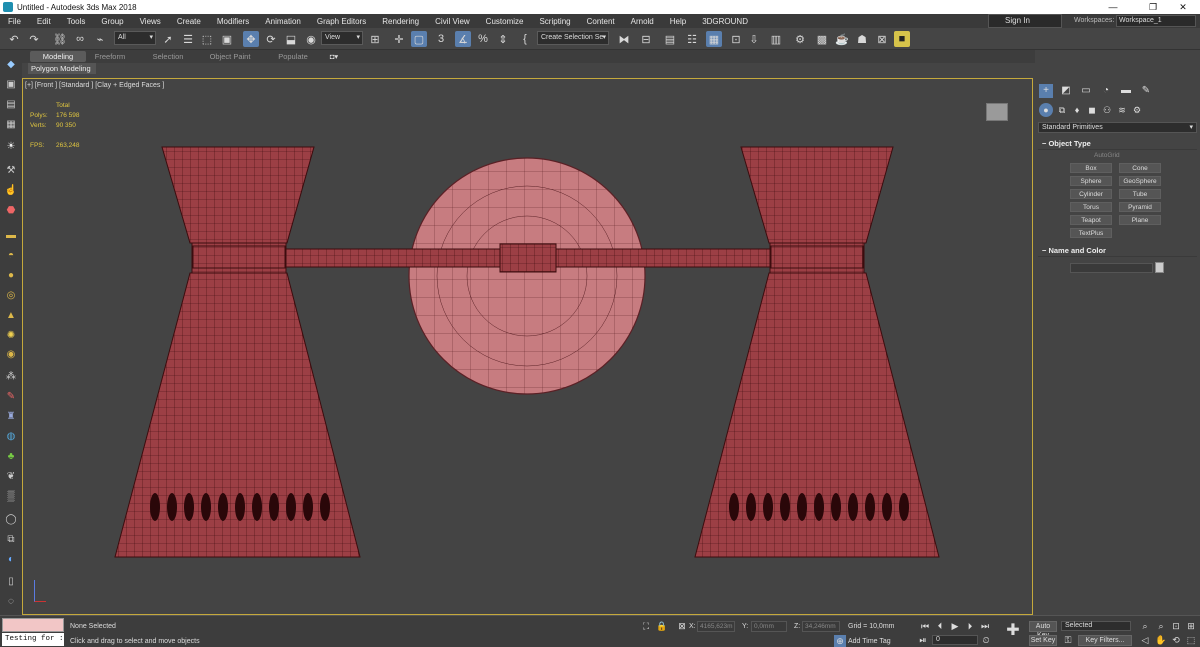  I want to click on material-icon: ◯, so click(11, 519).